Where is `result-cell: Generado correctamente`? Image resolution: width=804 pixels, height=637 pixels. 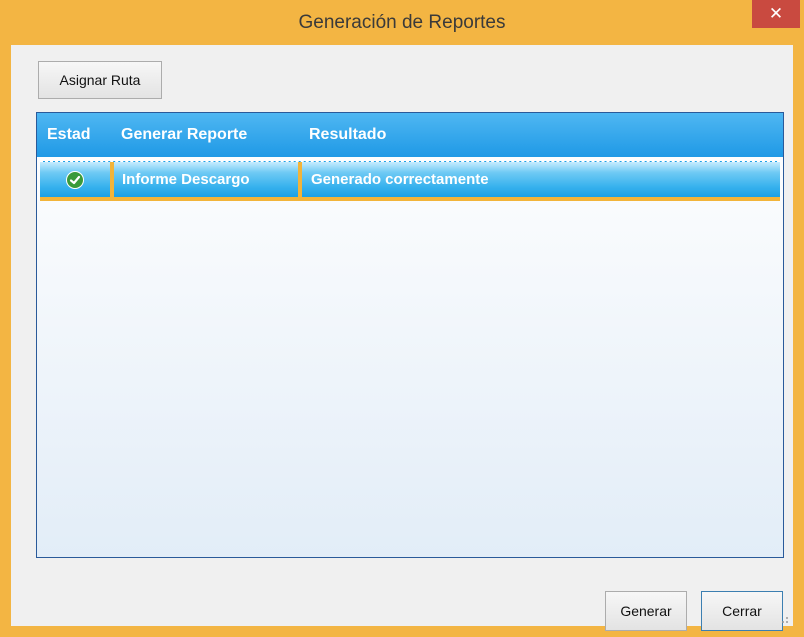
result-cell: Generado correctamente is located at coordinates (400, 179).